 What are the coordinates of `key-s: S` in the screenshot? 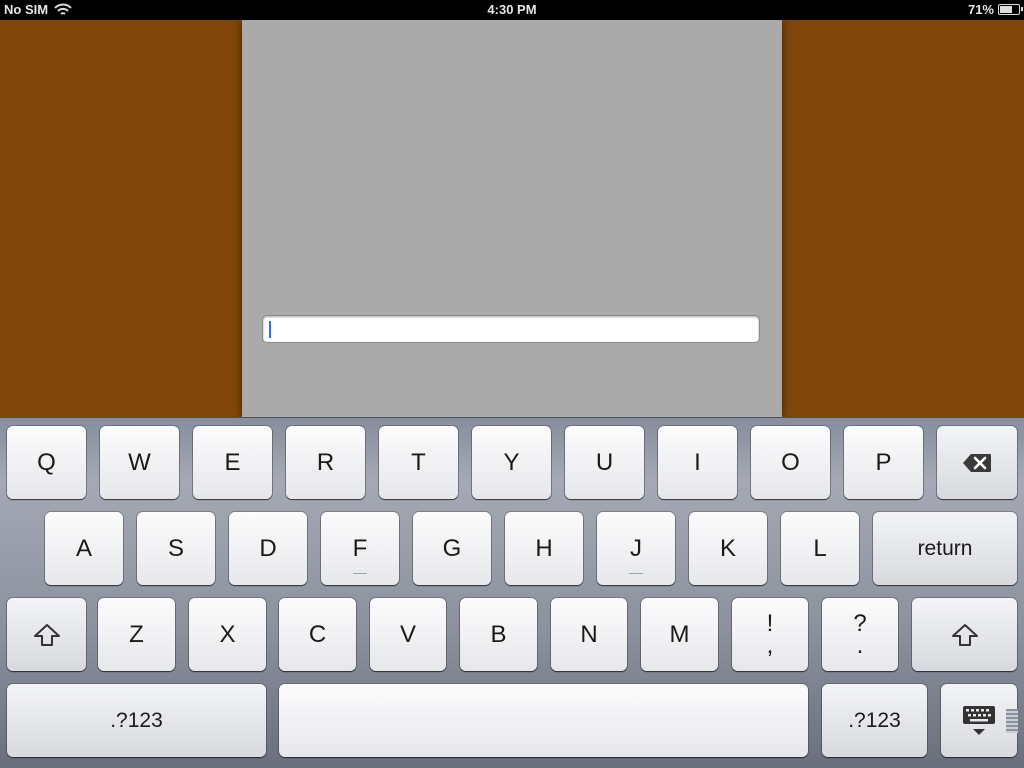 It's located at (176, 548).